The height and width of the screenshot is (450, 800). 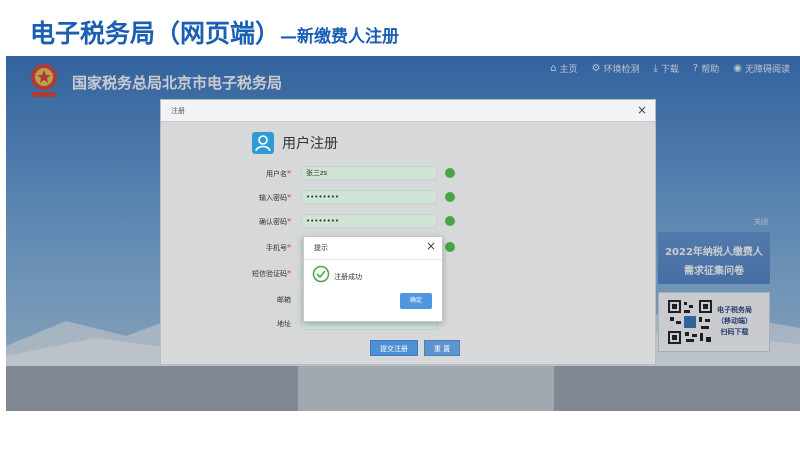 I want to click on user-icon, so click(x=263, y=143).